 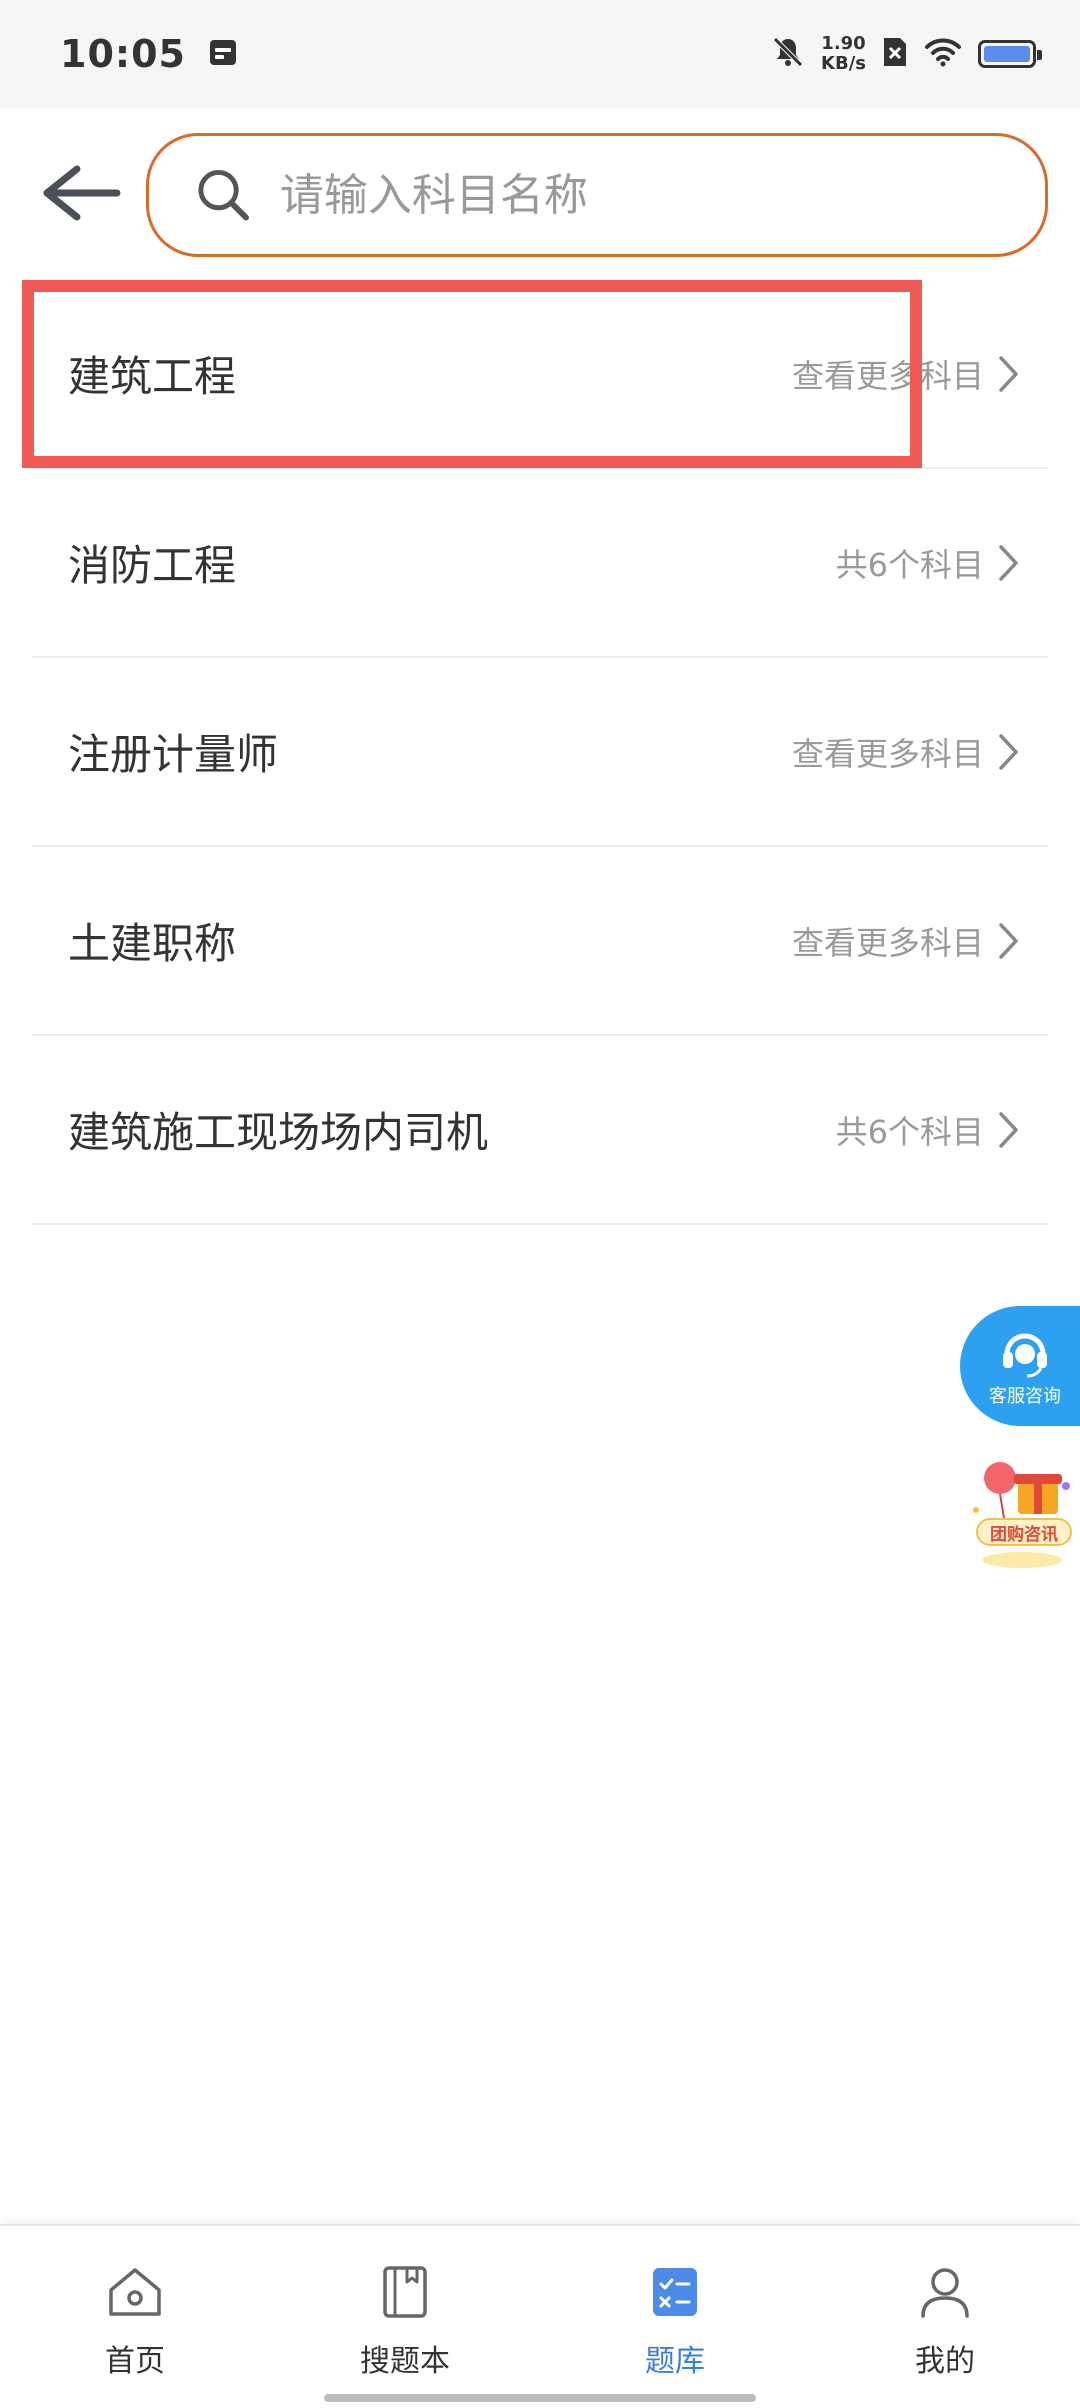 What do you see at coordinates (895, 54) in the screenshot?
I see `sim-blocked-icon` at bounding box center [895, 54].